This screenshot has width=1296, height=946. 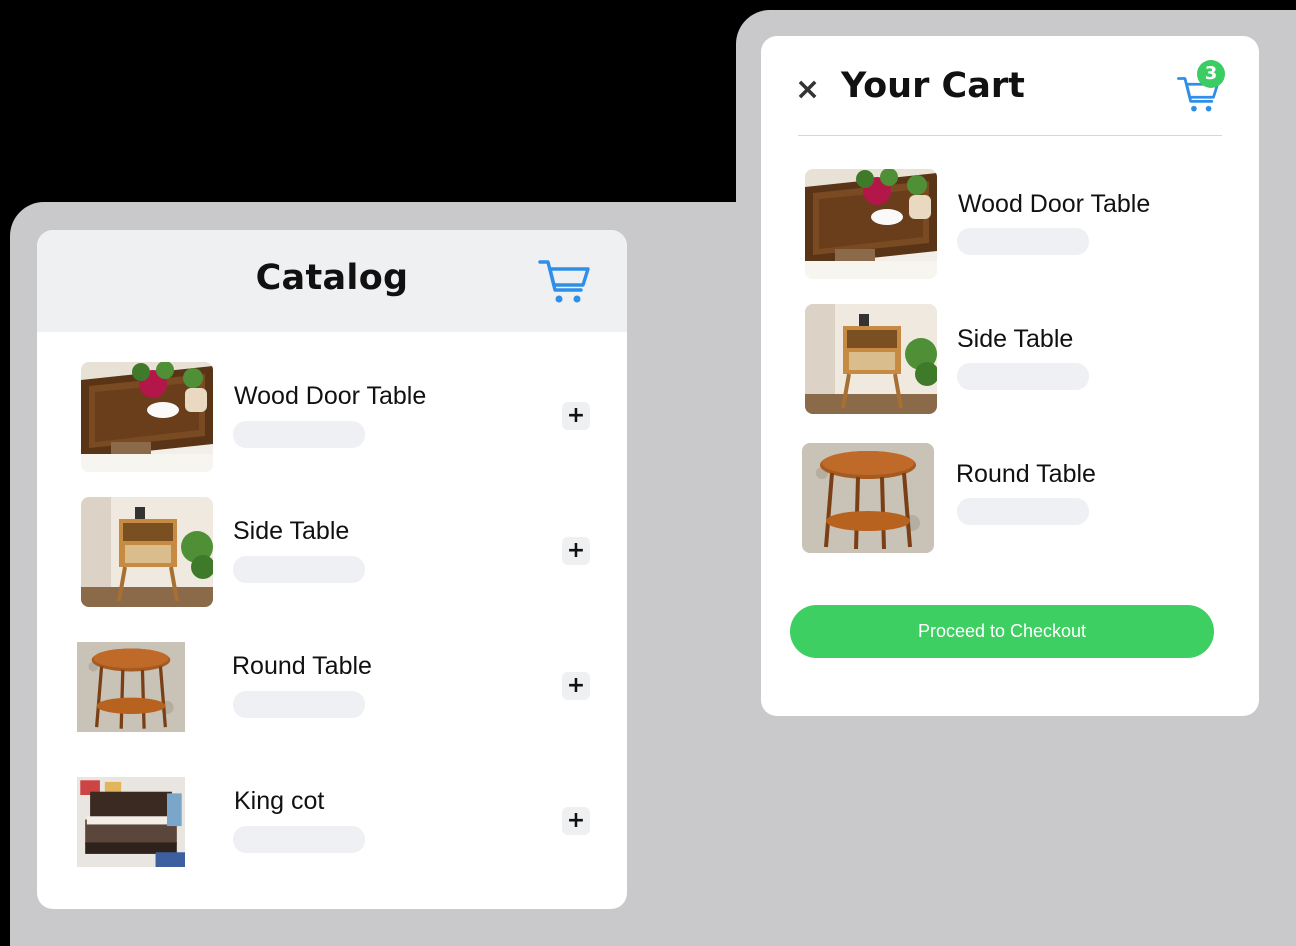 I want to click on catalog-item: Wood Door Table +, so click(x=332, y=418).